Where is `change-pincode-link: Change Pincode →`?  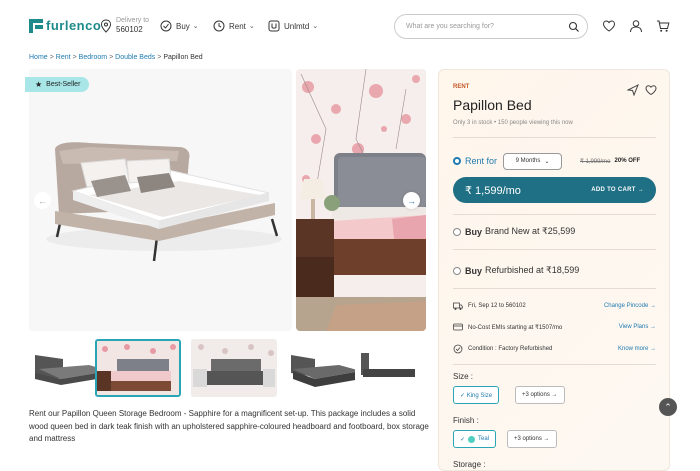 change-pincode-link: Change Pincode → is located at coordinates (630, 306).